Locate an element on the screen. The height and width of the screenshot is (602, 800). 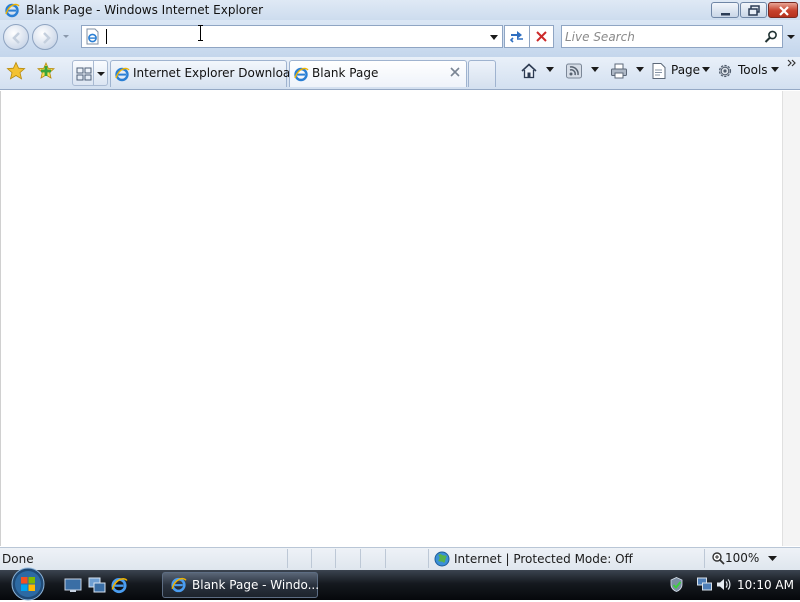
search-icon is located at coordinates (771, 37).